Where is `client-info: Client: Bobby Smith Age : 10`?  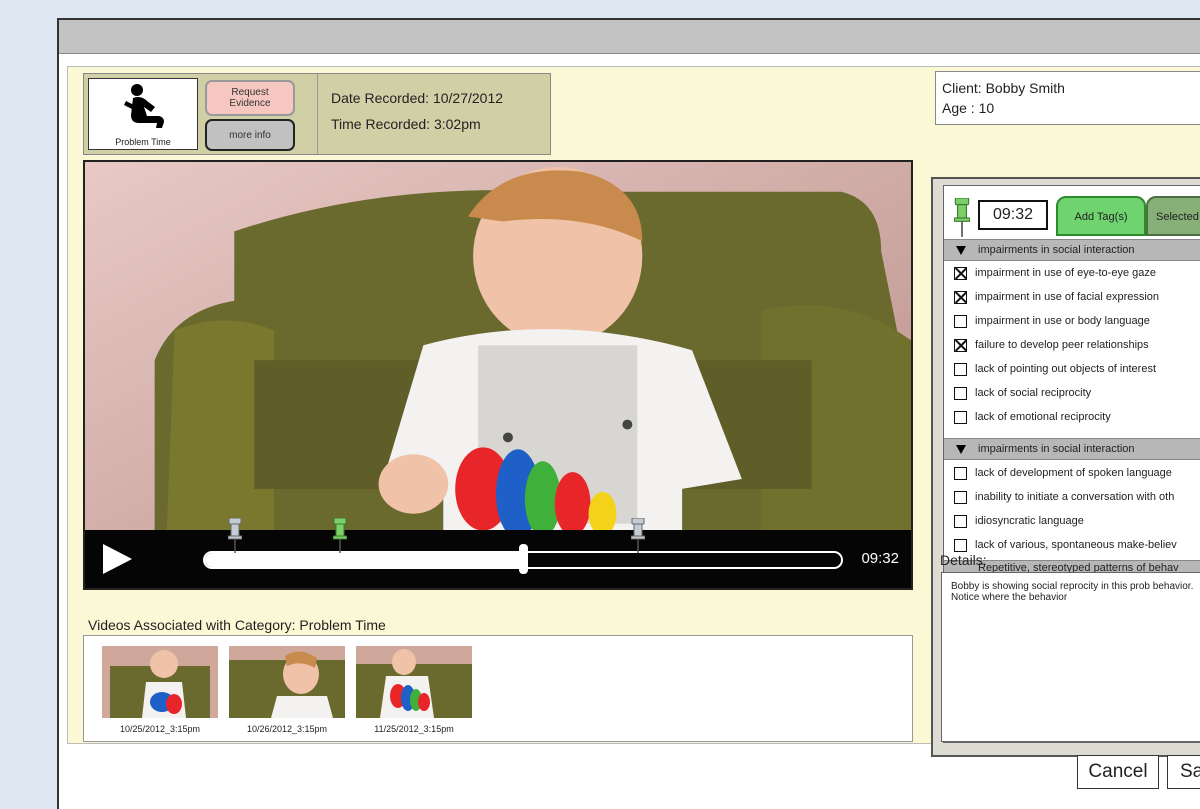
client-info: Client: Bobby Smith Age : 10 is located at coordinates (1067, 98).